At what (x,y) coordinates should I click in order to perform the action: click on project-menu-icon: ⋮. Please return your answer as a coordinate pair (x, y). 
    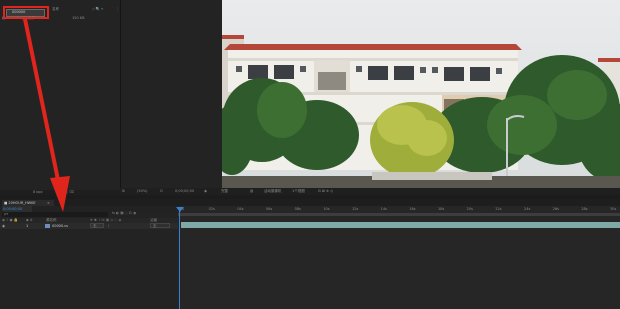
    Looking at the image, I should click on (118, 9).